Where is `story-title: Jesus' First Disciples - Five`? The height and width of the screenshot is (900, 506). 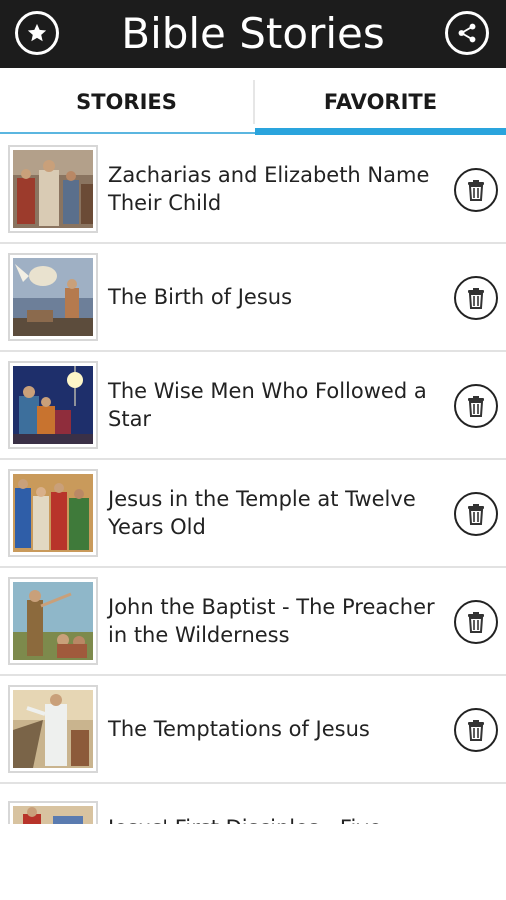
story-title: Jesus' First Disciples - Five is located at coordinates (278, 808).